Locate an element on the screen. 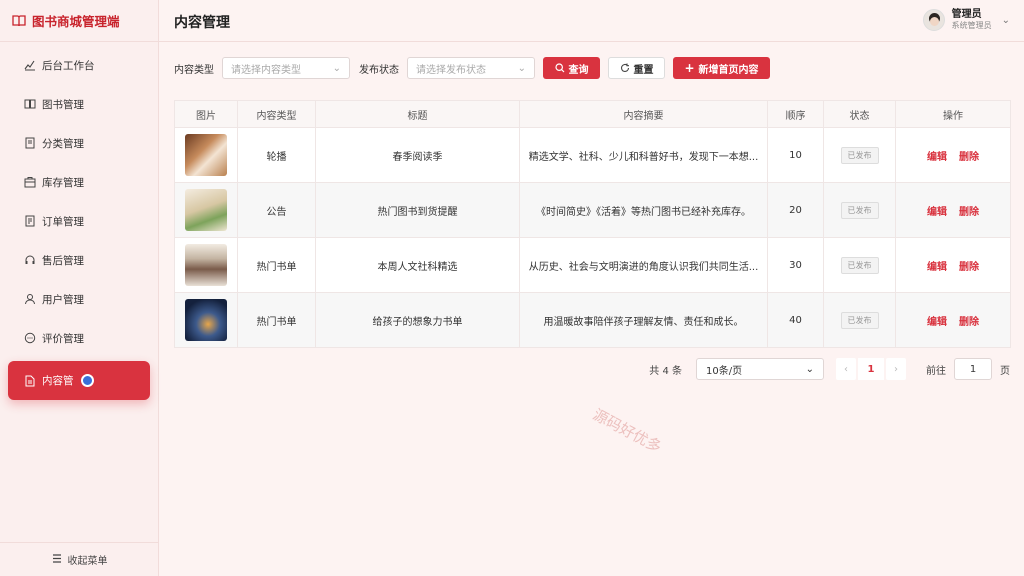 This screenshot has height=576, width=1024. title-cell: 春季阅读季 is located at coordinates (417, 155).